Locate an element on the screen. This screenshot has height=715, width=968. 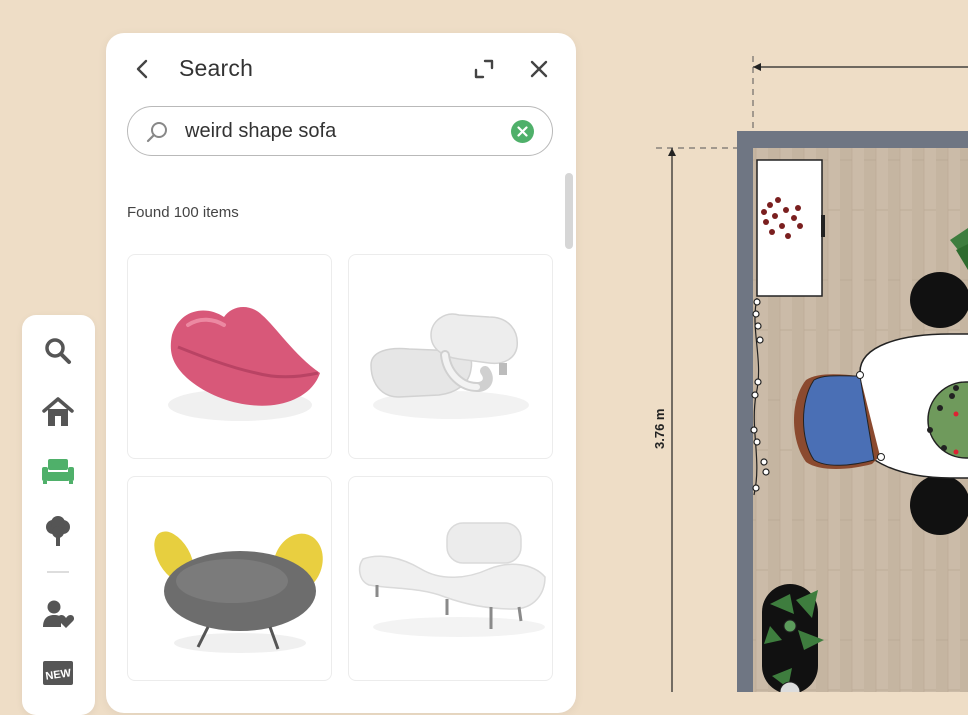
result-card-pink-lips-sofa is located at coordinates (229, 356).